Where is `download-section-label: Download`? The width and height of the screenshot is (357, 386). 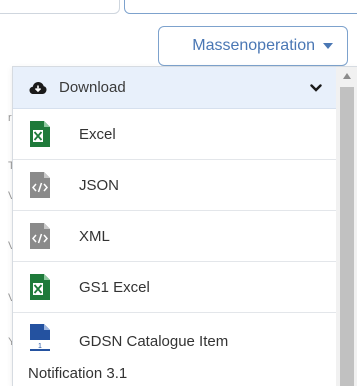 download-section-label: Download is located at coordinates (92, 87).